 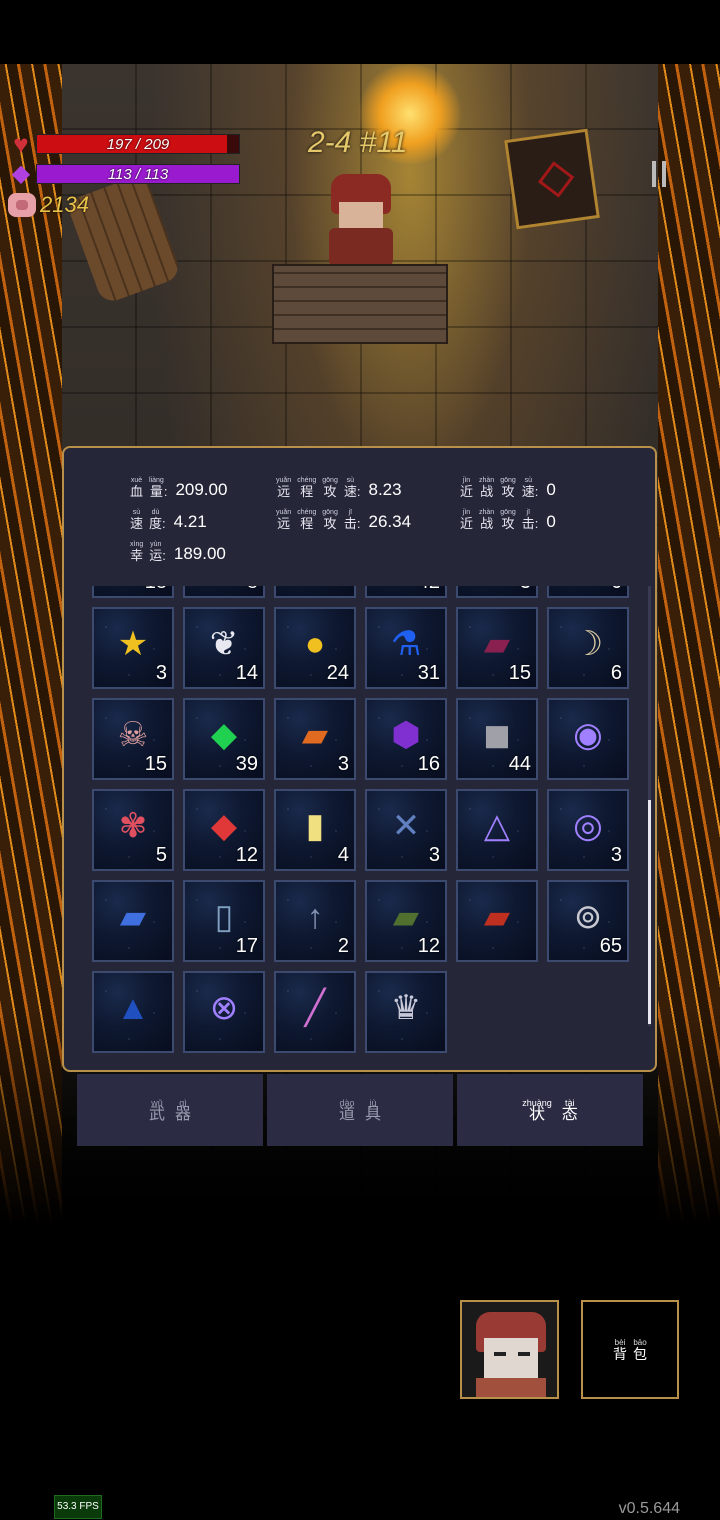 What do you see at coordinates (588, 830) in the screenshot?
I see `inventory-slot: ◎ 3` at bounding box center [588, 830].